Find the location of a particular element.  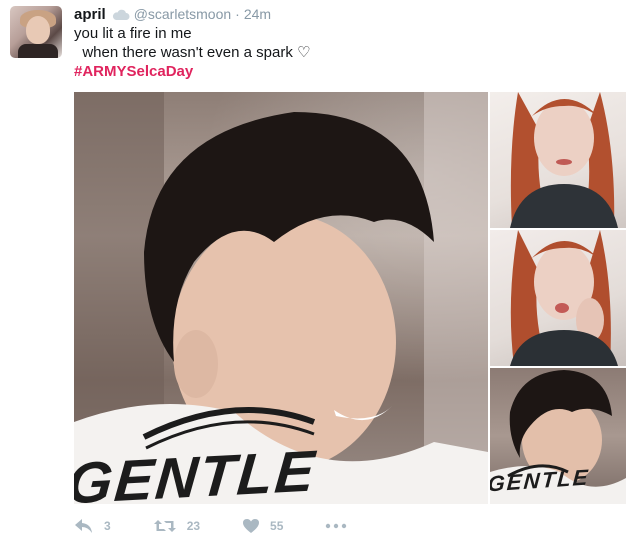

more-button is located at coordinates (341, 526).